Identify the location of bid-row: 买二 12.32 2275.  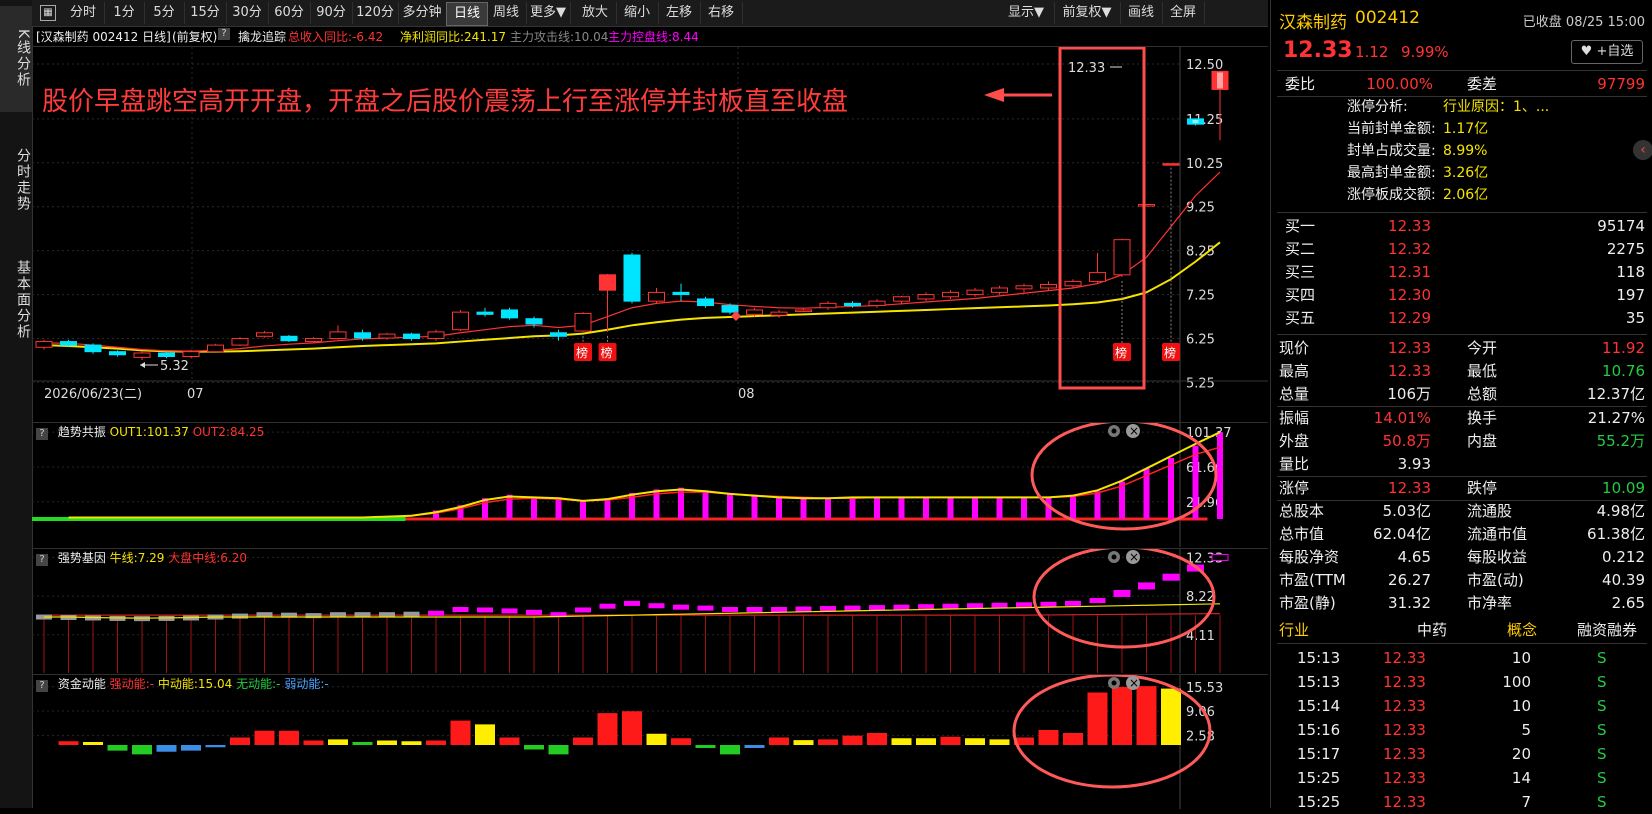
(1461, 249).